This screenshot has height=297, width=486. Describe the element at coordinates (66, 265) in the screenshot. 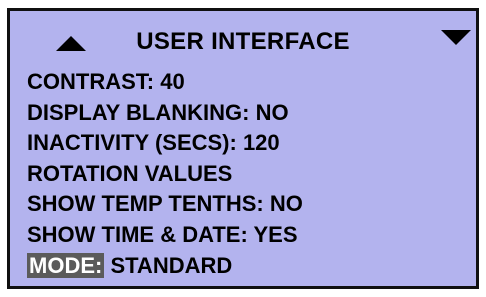

I see `mode-label-selected: MODE:` at that location.